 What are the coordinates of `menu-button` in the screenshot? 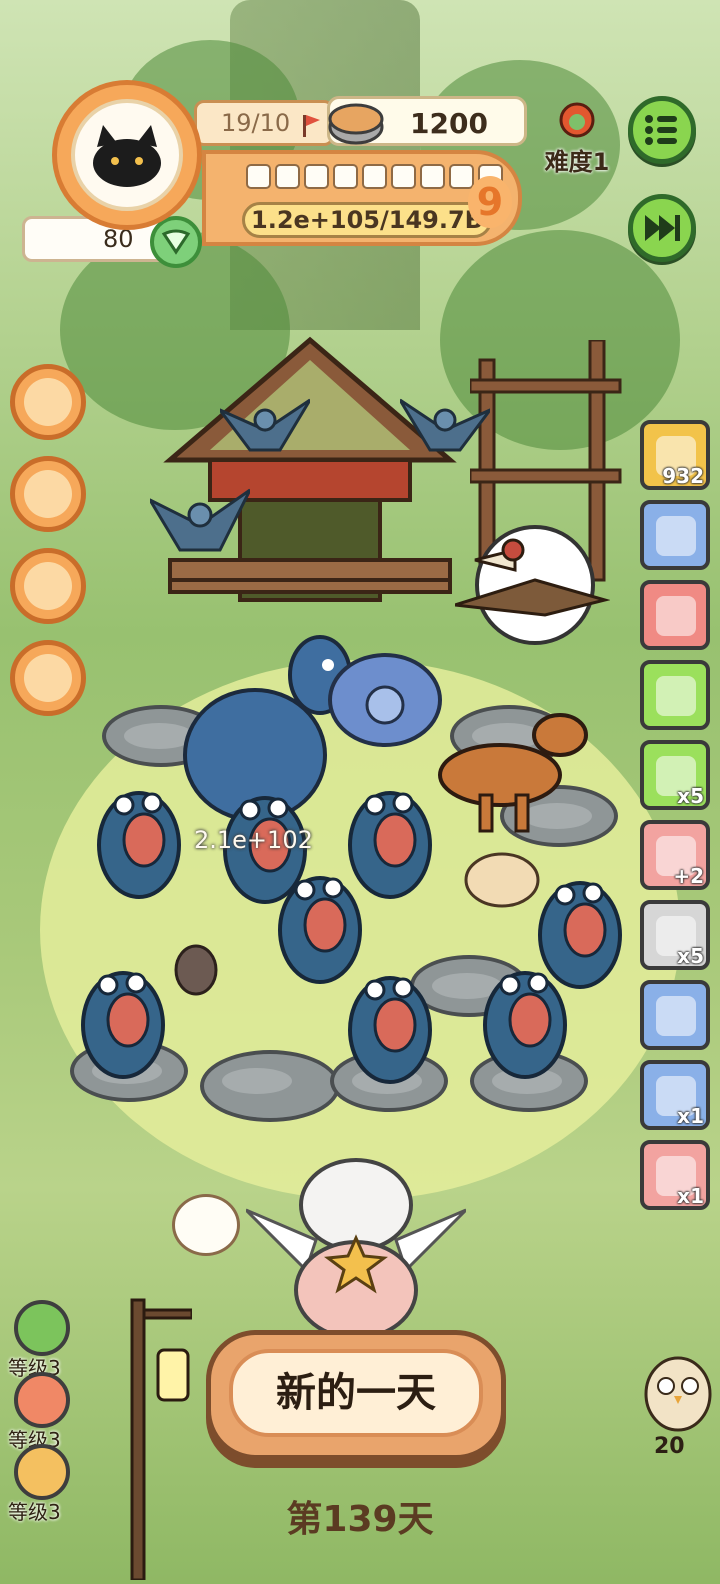 It's located at (662, 130).